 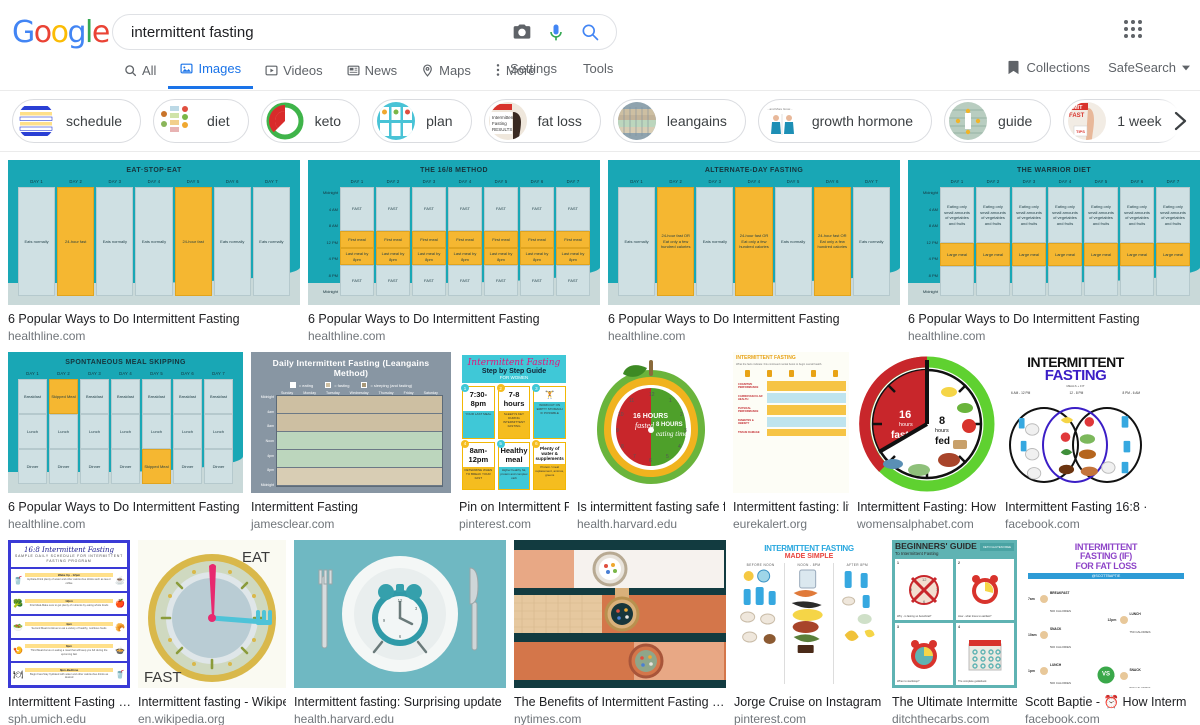 I want to click on chips-next-button, so click(x=1179, y=121).